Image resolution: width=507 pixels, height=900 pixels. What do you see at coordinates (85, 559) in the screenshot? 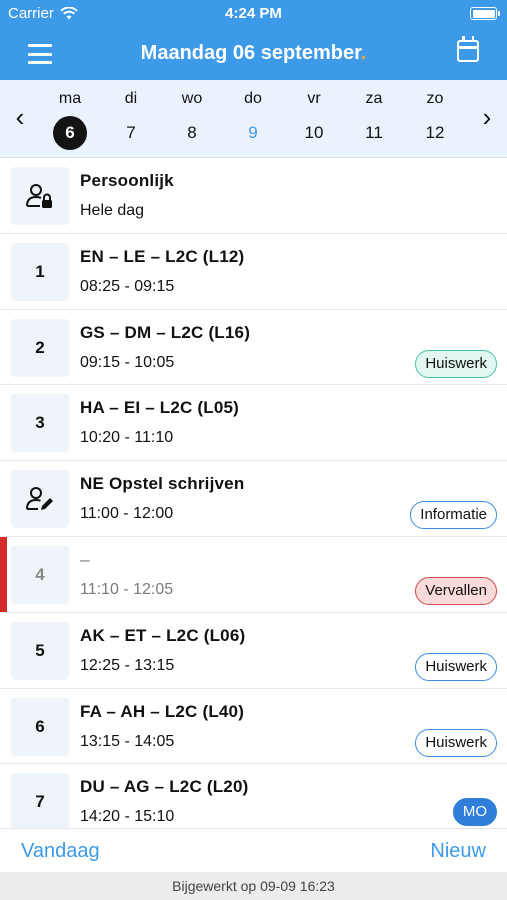
I see `lesson-title: –` at bounding box center [85, 559].